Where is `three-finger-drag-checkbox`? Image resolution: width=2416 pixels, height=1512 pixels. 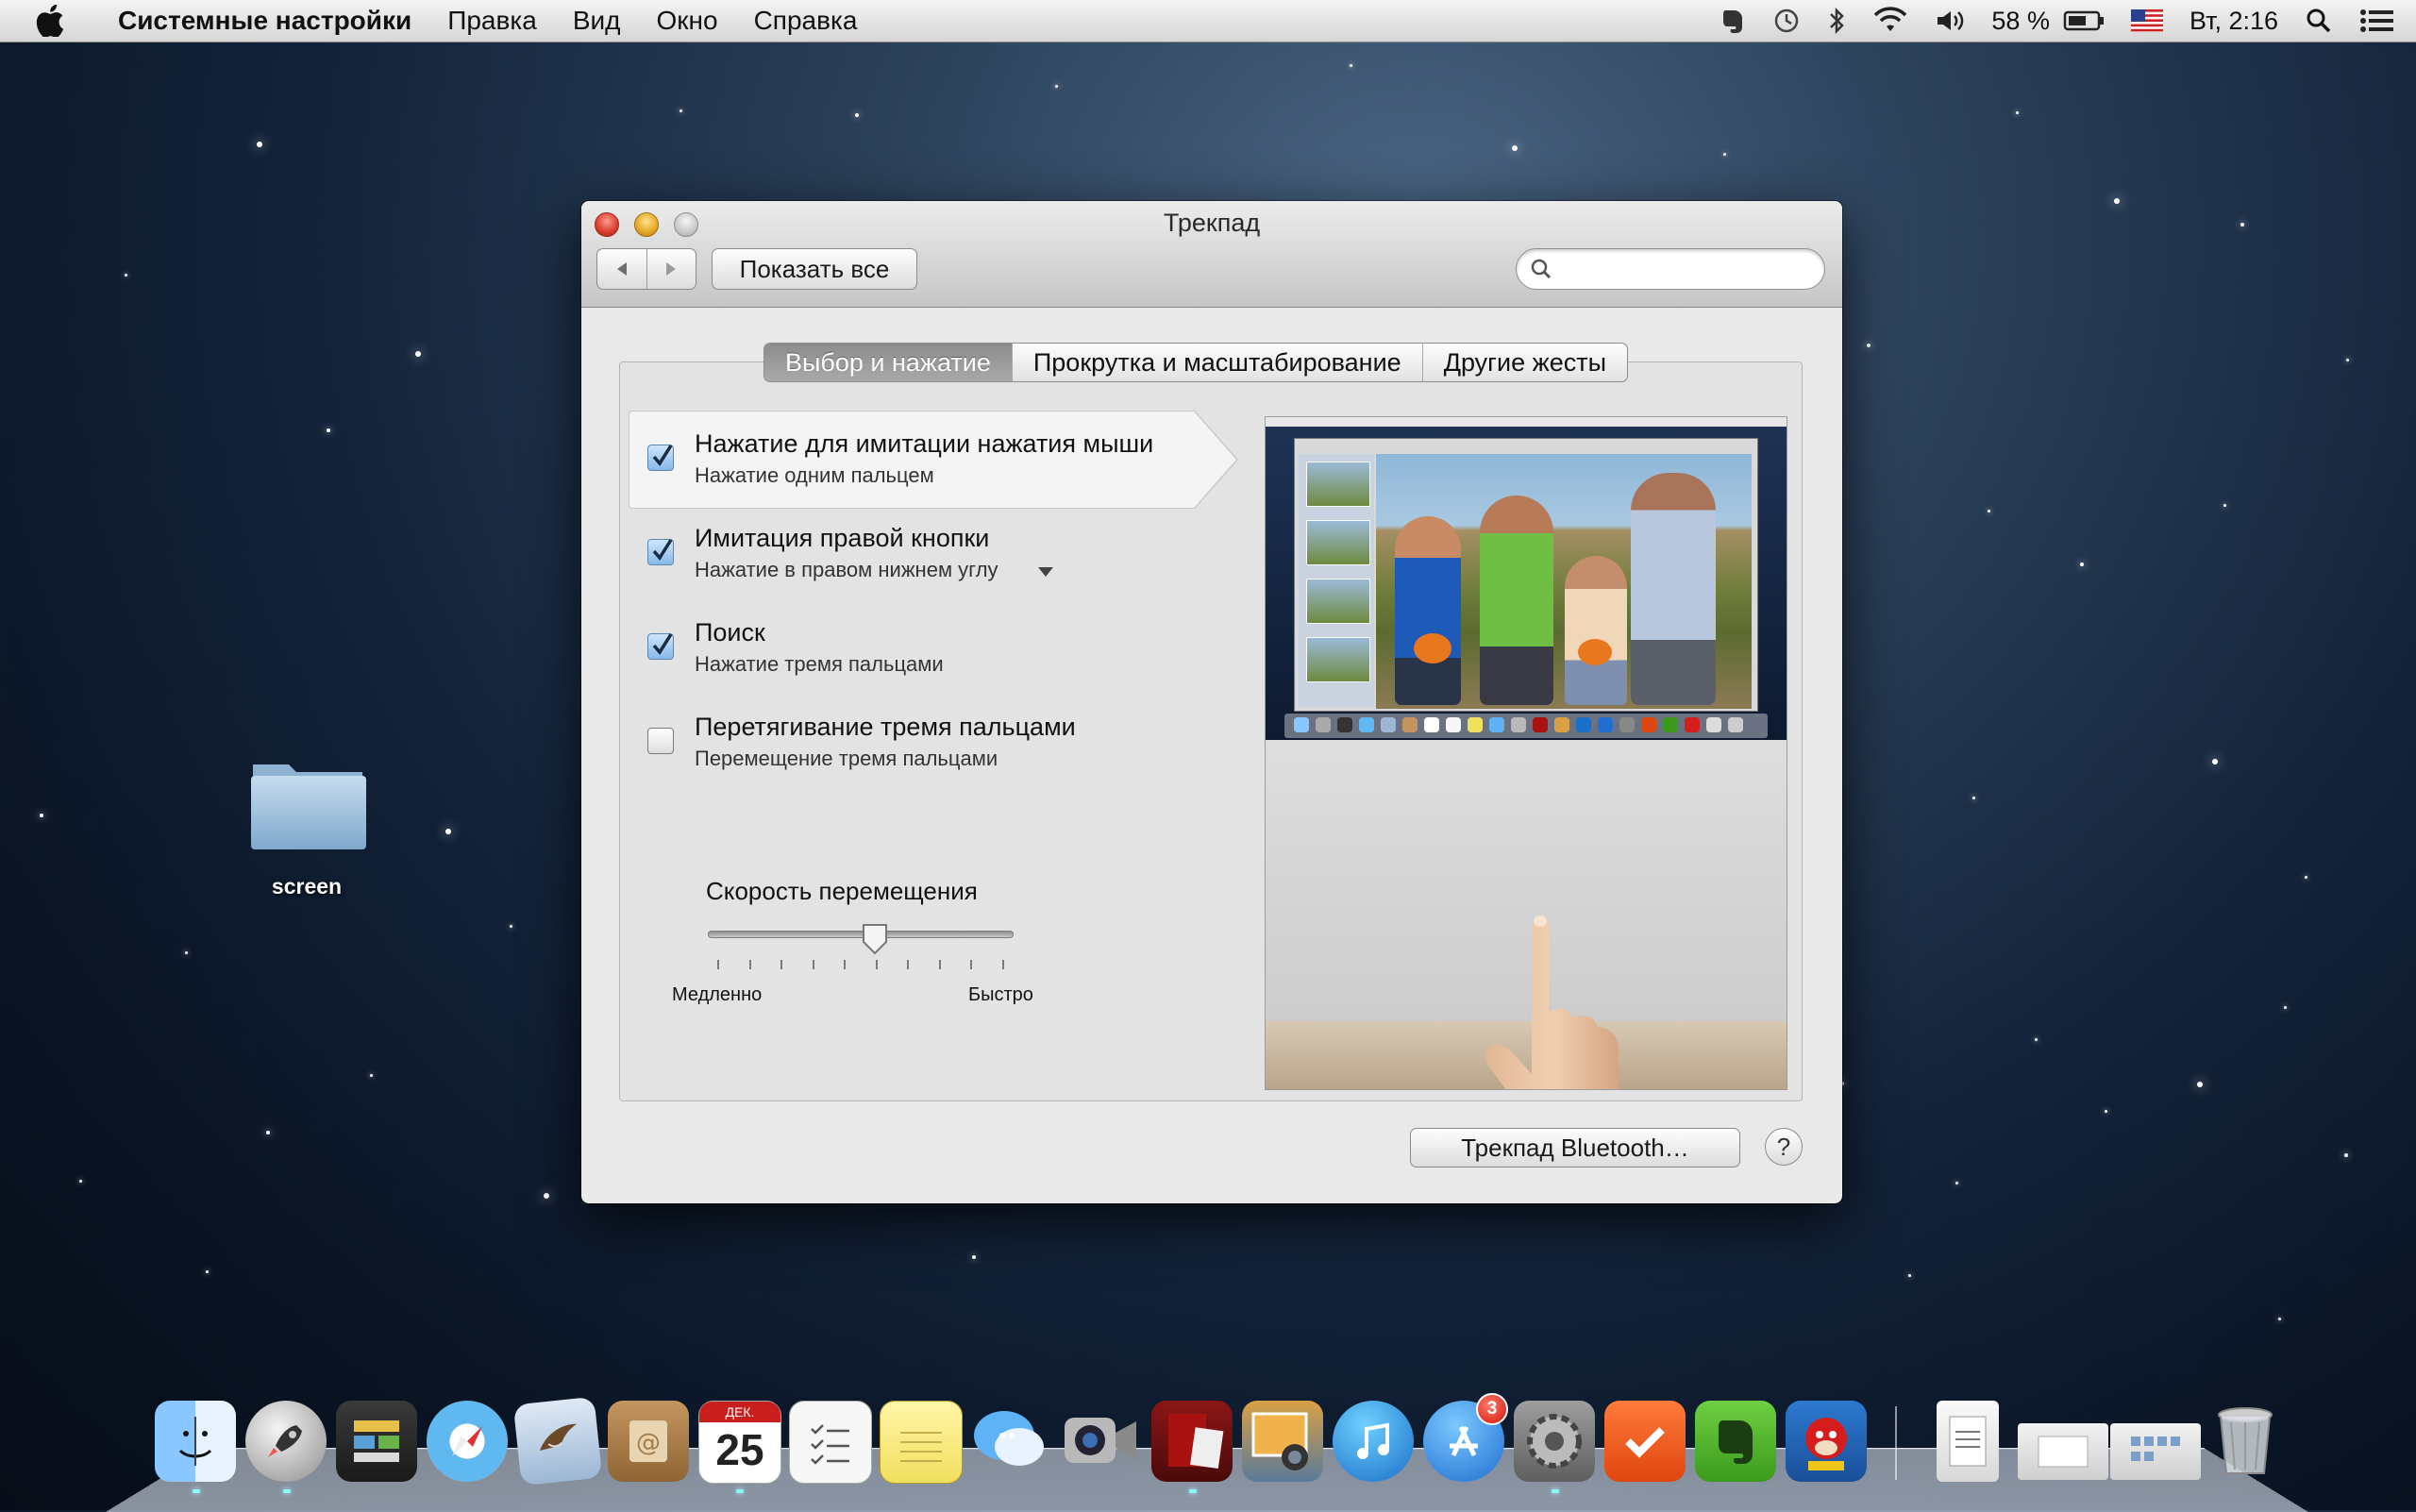
three-finger-drag-checkbox is located at coordinates (660, 741).